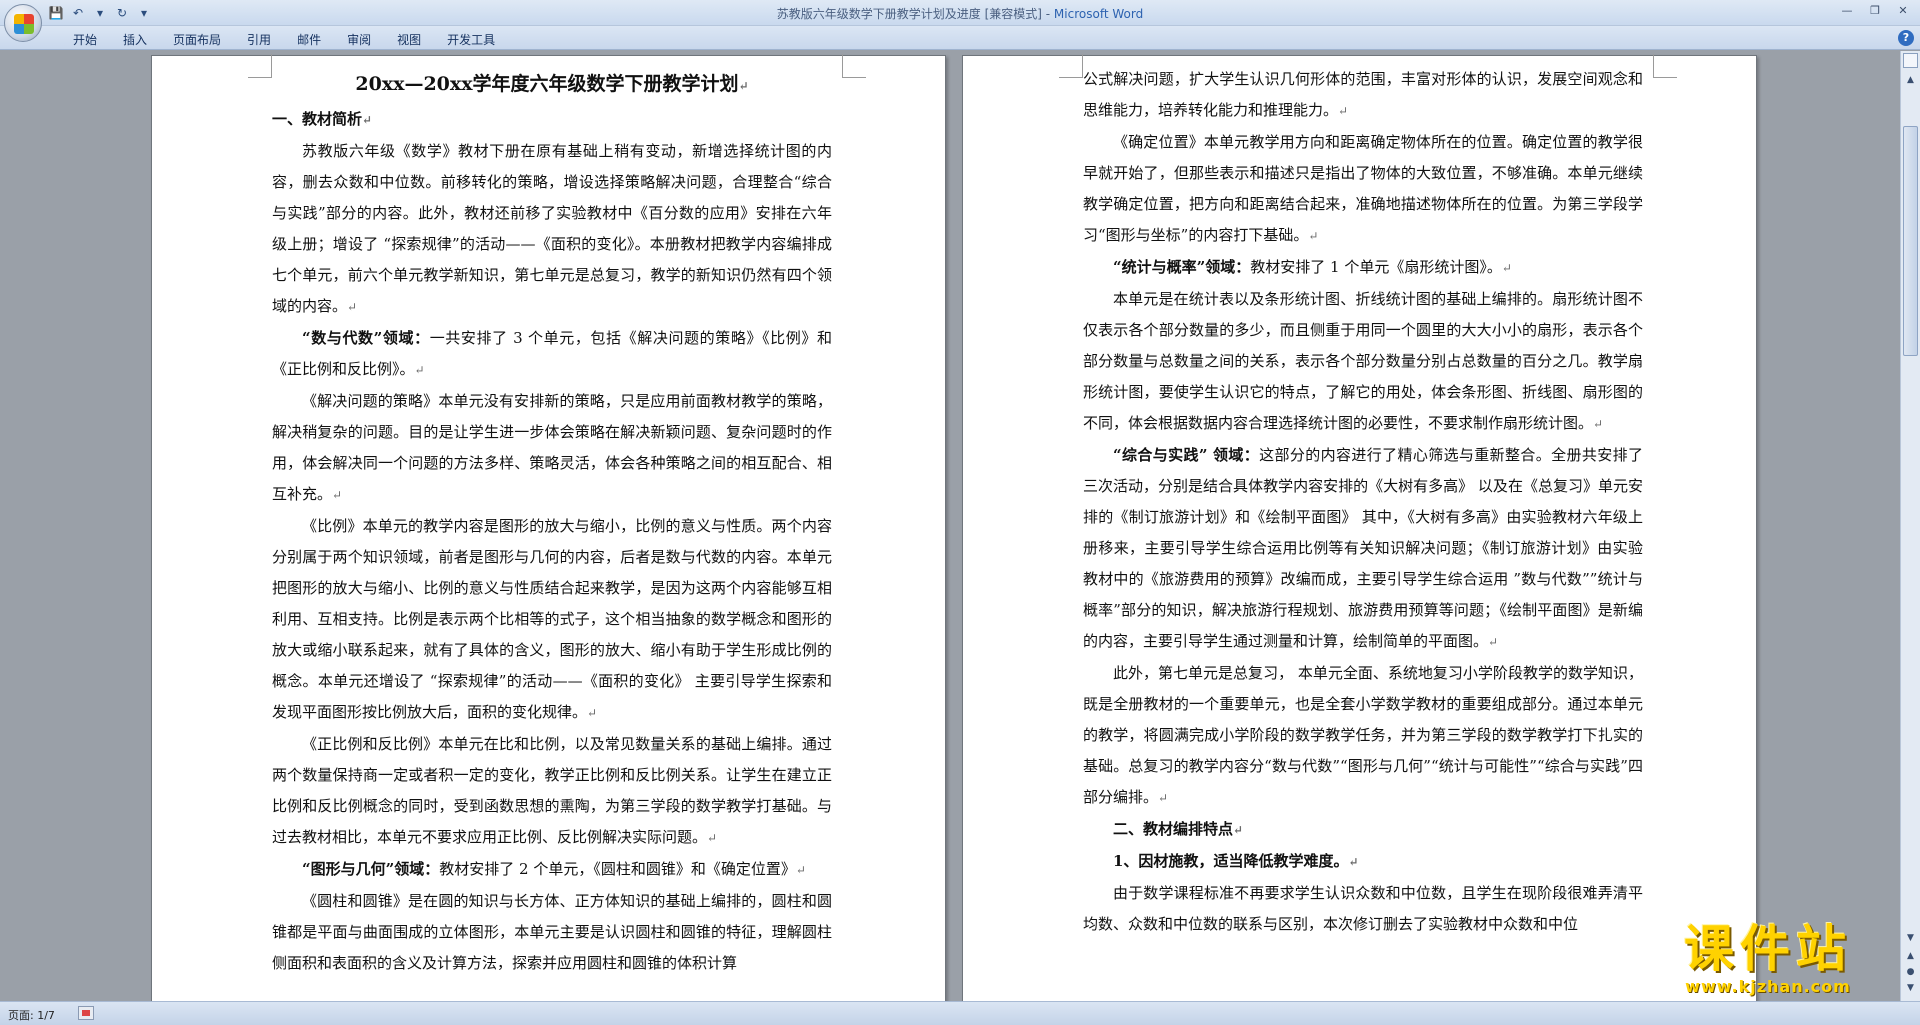  What do you see at coordinates (1847, 11) in the screenshot?
I see `minimize-icon: —` at bounding box center [1847, 11].